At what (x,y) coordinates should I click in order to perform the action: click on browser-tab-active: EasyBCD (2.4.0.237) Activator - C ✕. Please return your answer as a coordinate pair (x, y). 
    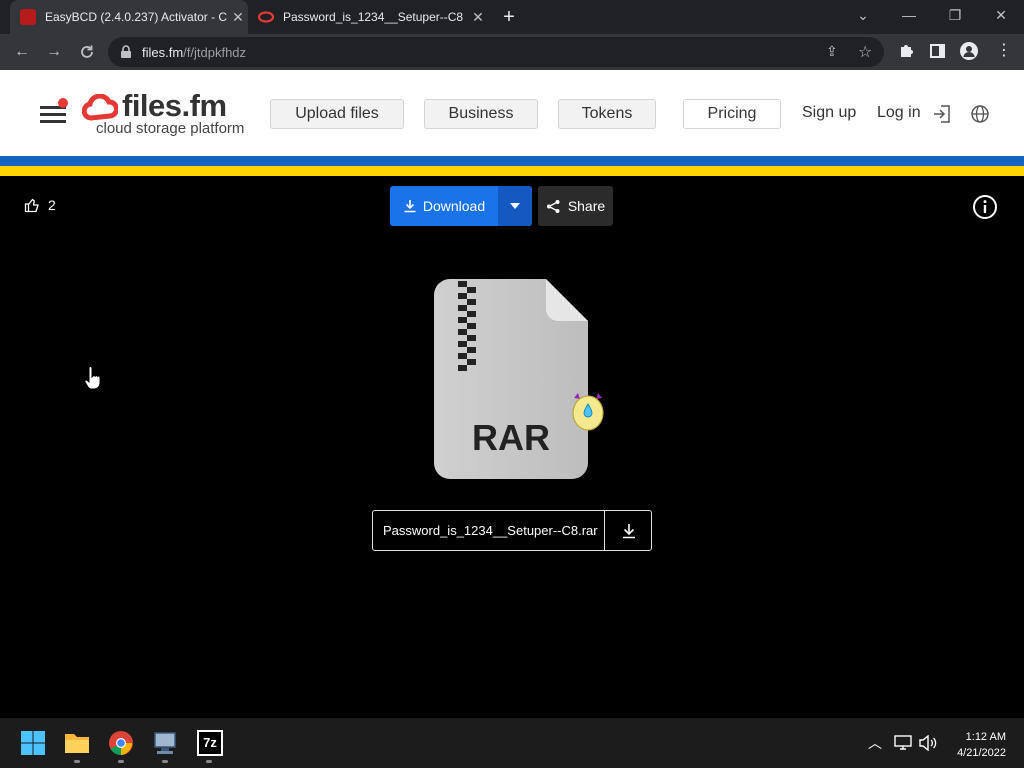
    Looking at the image, I should click on (129, 17).